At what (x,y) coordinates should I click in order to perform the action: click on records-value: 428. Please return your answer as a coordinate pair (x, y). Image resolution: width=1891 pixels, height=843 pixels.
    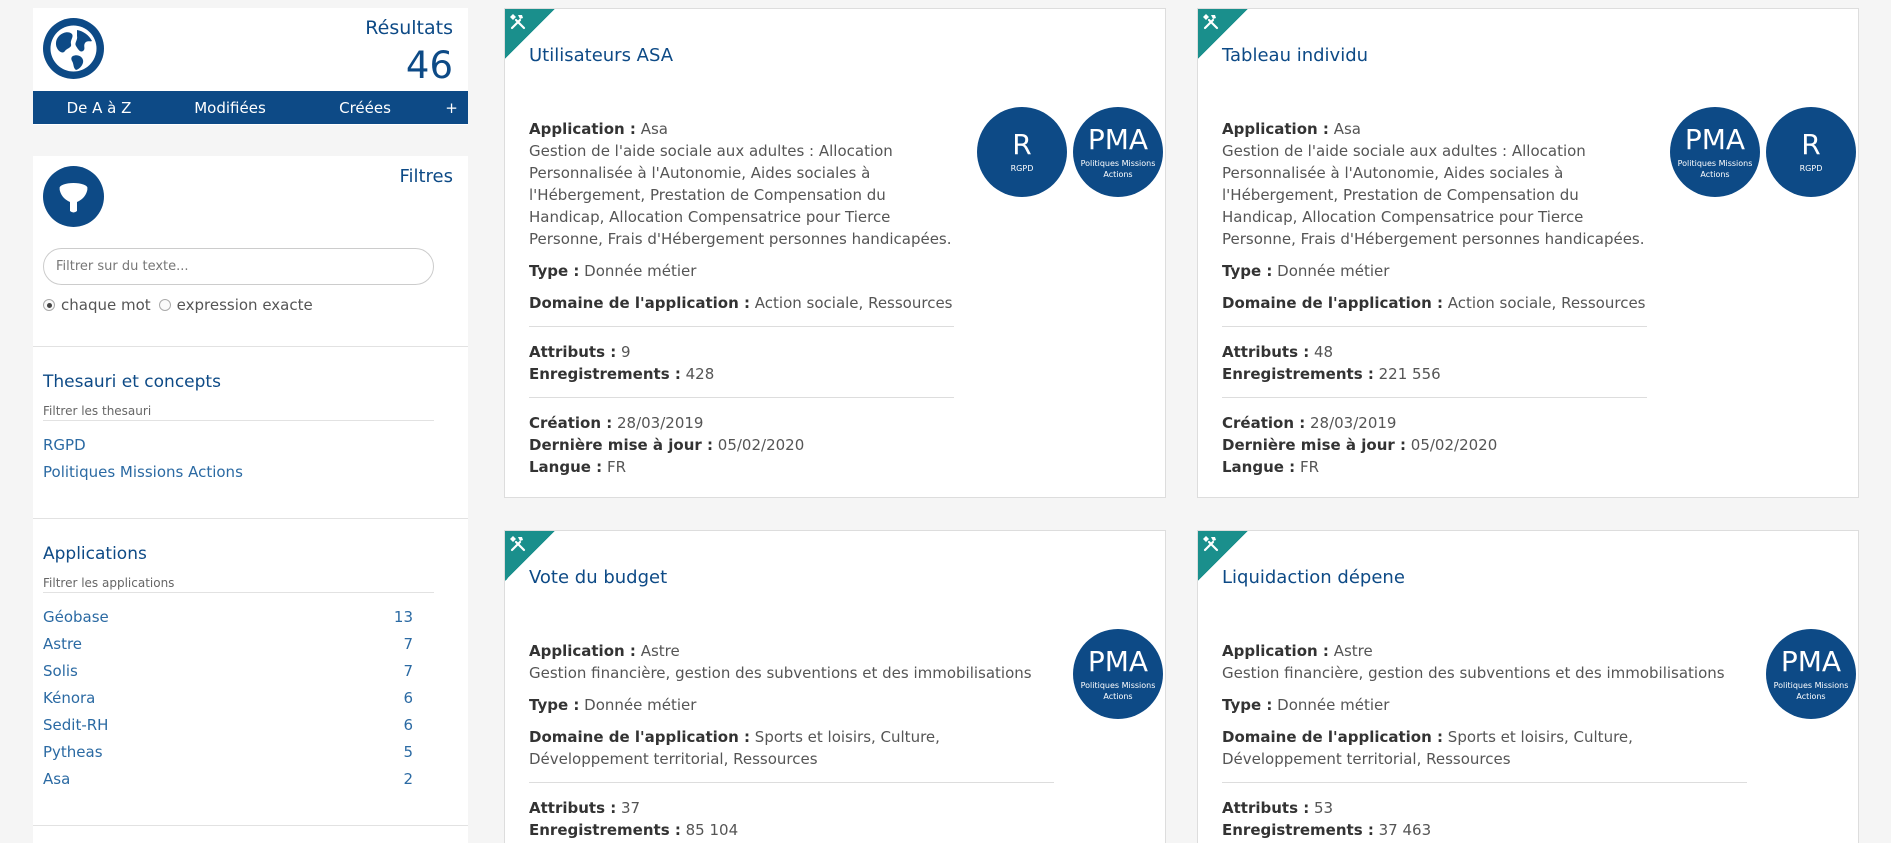
    Looking at the image, I should click on (700, 374).